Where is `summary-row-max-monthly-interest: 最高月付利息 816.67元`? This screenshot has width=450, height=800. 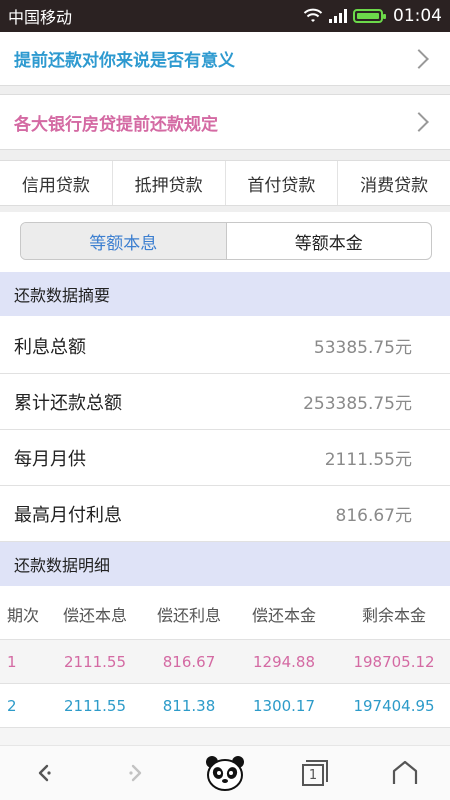
summary-row-max-monthly-interest: 最高月付利息 816.67元 is located at coordinates (225, 514).